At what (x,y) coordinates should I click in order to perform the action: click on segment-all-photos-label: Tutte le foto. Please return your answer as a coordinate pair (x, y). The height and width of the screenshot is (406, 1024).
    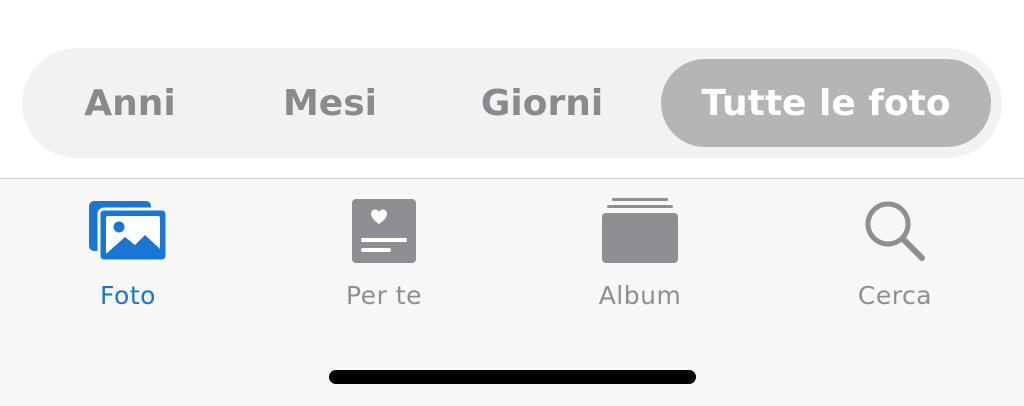
    Looking at the image, I should click on (826, 103).